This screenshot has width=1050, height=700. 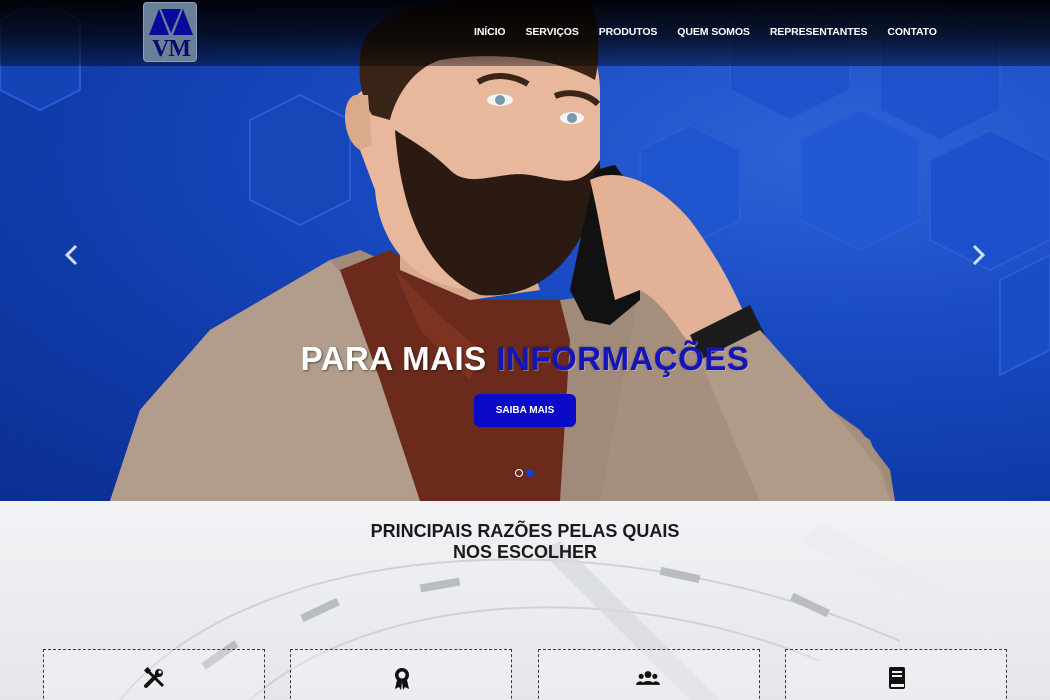 What do you see at coordinates (393, 358) in the screenshot?
I see `headline-white-part: PARA MAIS` at bounding box center [393, 358].